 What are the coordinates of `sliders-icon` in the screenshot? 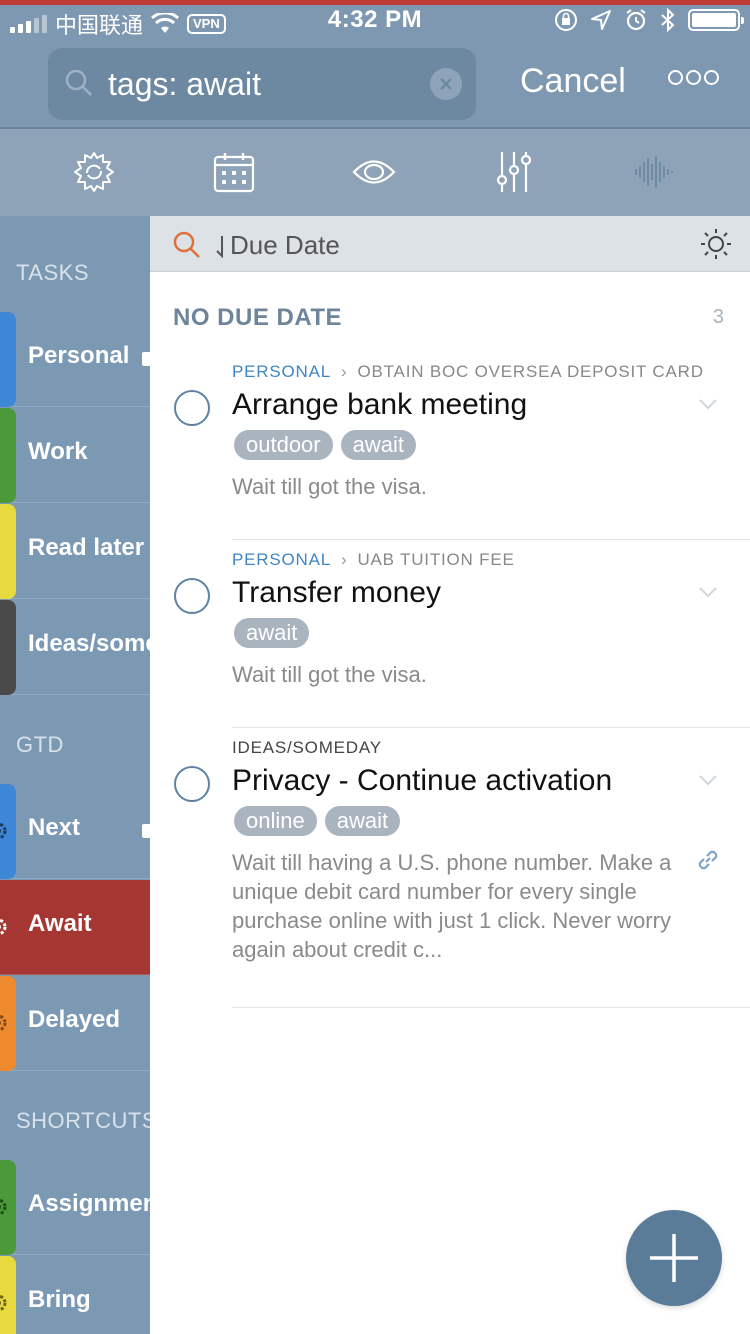 It's located at (514, 172).